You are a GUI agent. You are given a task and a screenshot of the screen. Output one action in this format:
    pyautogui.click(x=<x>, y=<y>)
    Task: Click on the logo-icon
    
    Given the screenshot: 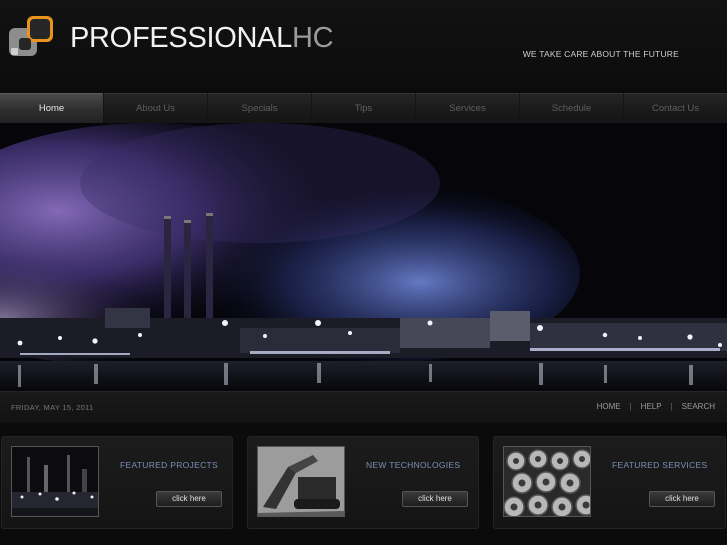 What is the action you would take?
    pyautogui.click(x=31, y=37)
    